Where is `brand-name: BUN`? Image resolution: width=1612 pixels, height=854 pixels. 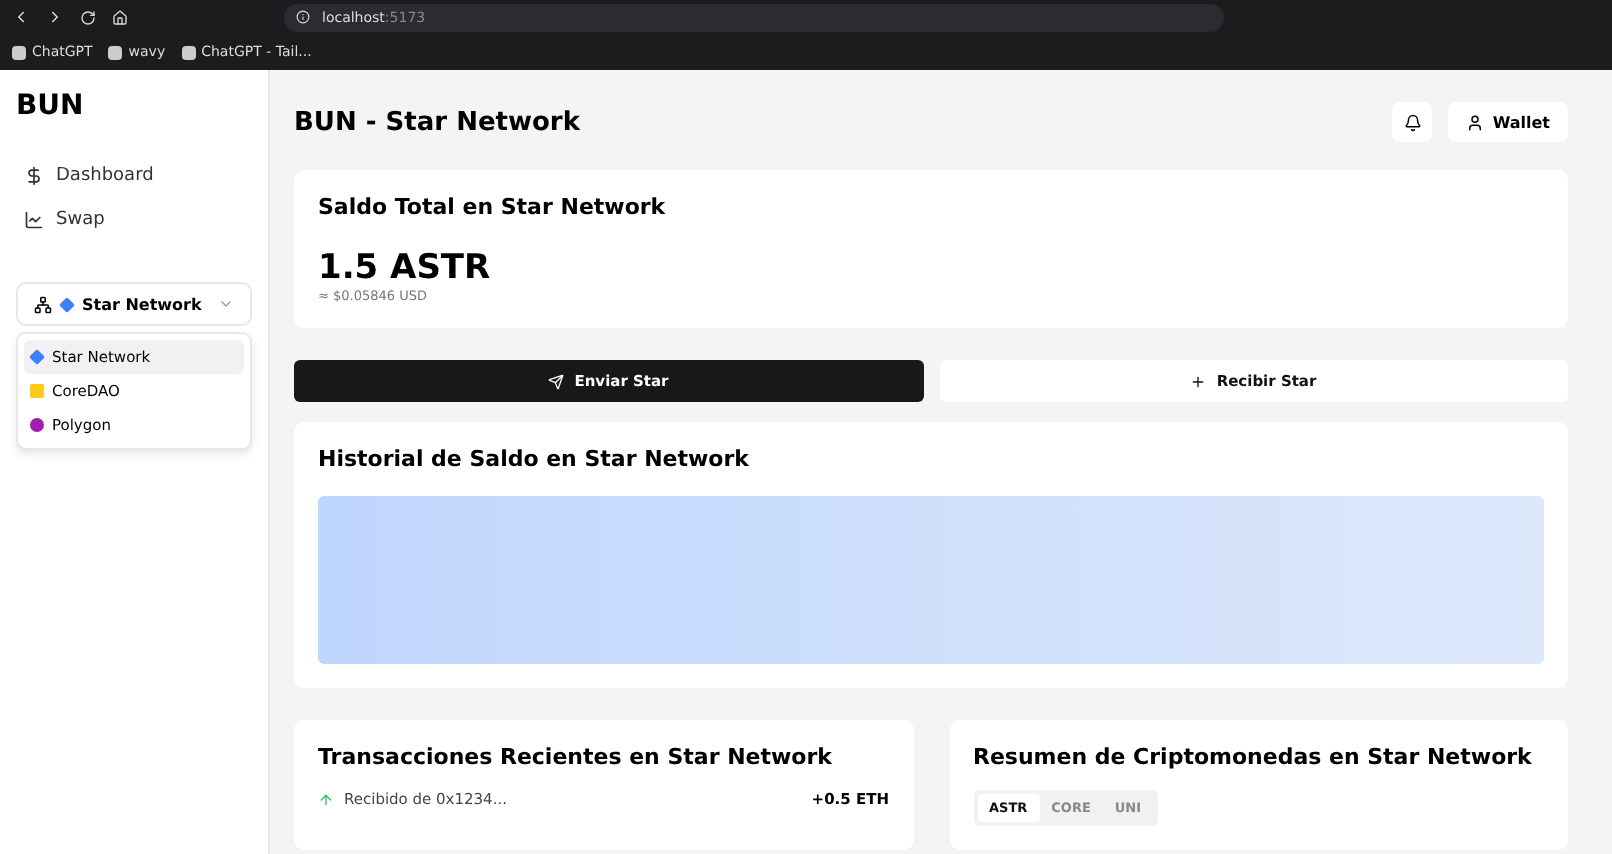
brand-name: BUN is located at coordinates (51, 106).